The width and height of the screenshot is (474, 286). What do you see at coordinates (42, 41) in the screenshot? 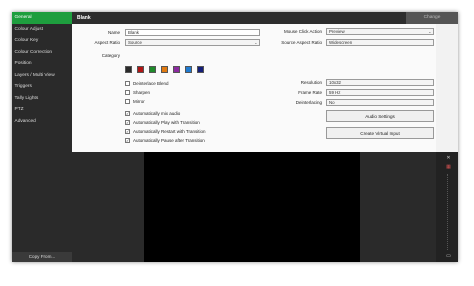
I see `sidebar-item-colour-key: Colour Key` at bounding box center [42, 41].